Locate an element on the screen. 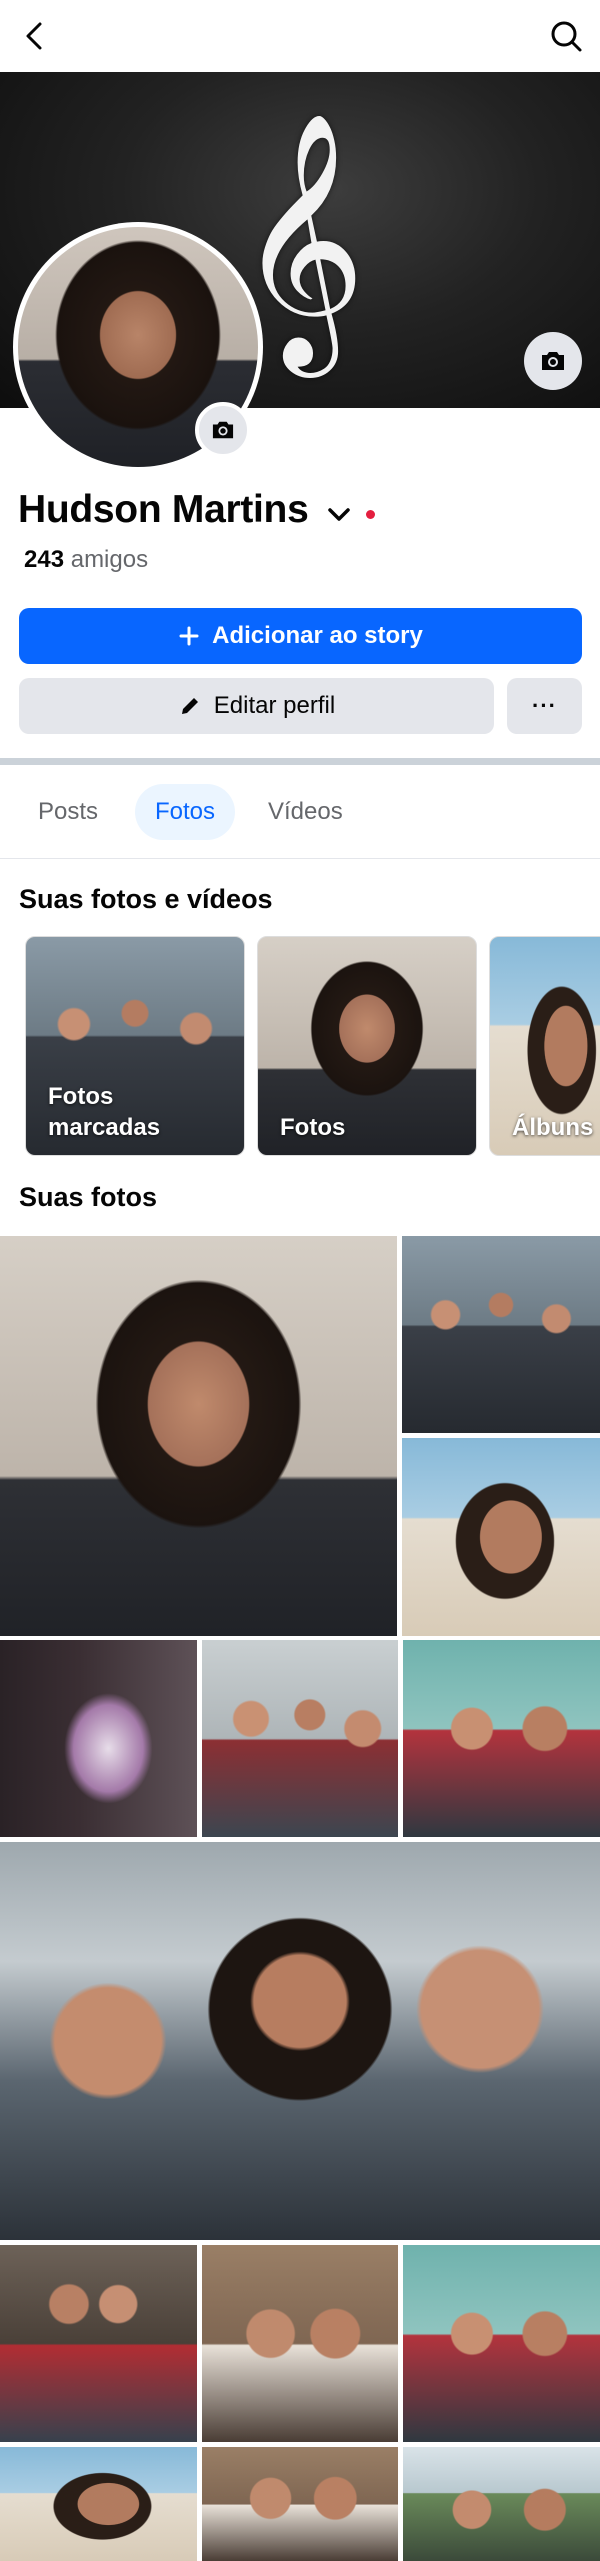 The width and height of the screenshot is (600, 2561). edit-profile-label: Editar perfil is located at coordinates (274, 705).